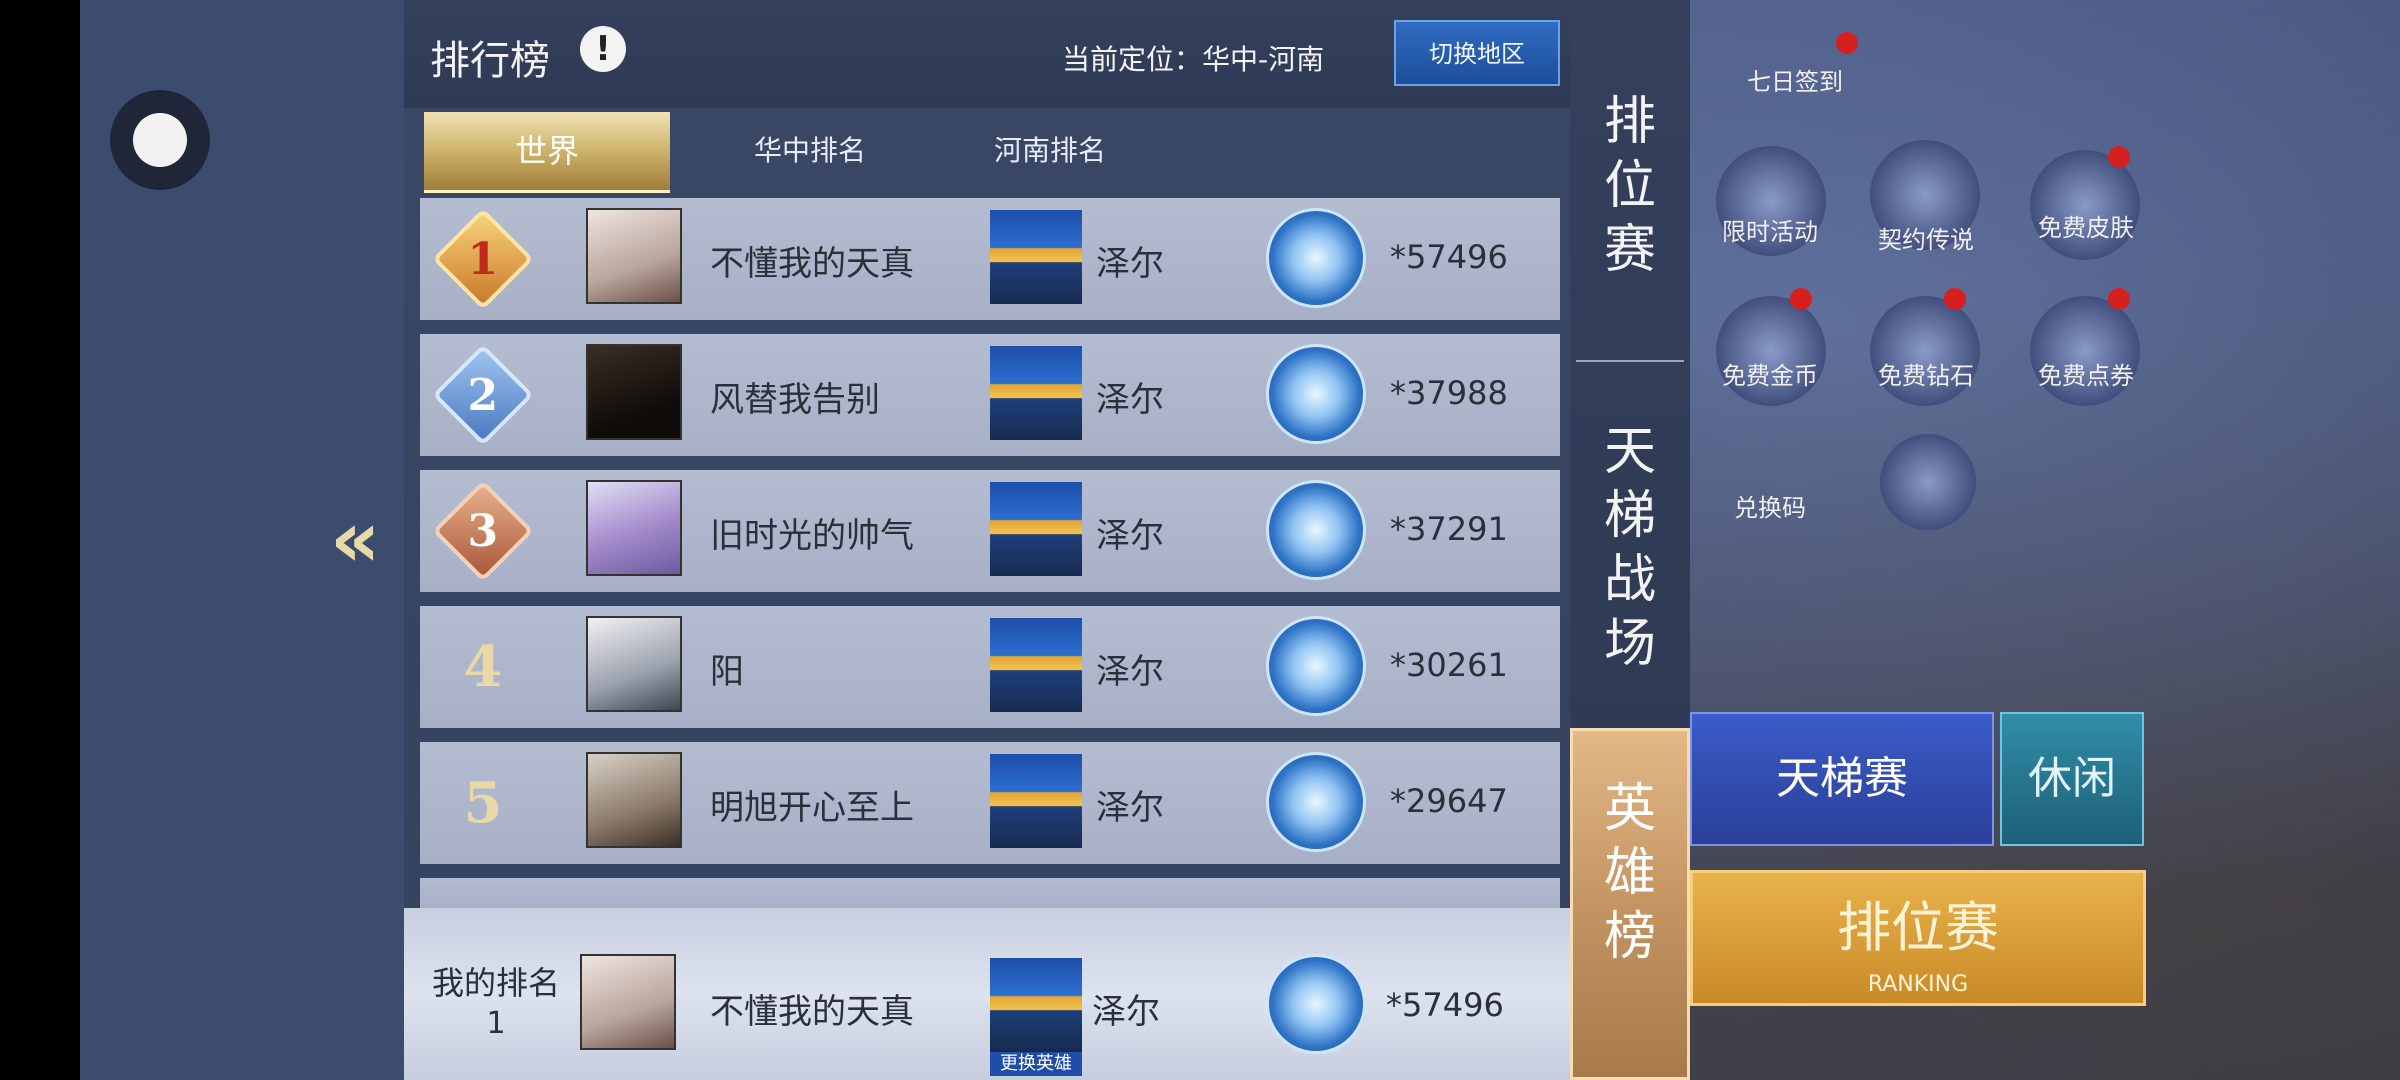  What do you see at coordinates (1036, 1064) in the screenshot?
I see `change-hero-button: 更换英雄` at bounding box center [1036, 1064].